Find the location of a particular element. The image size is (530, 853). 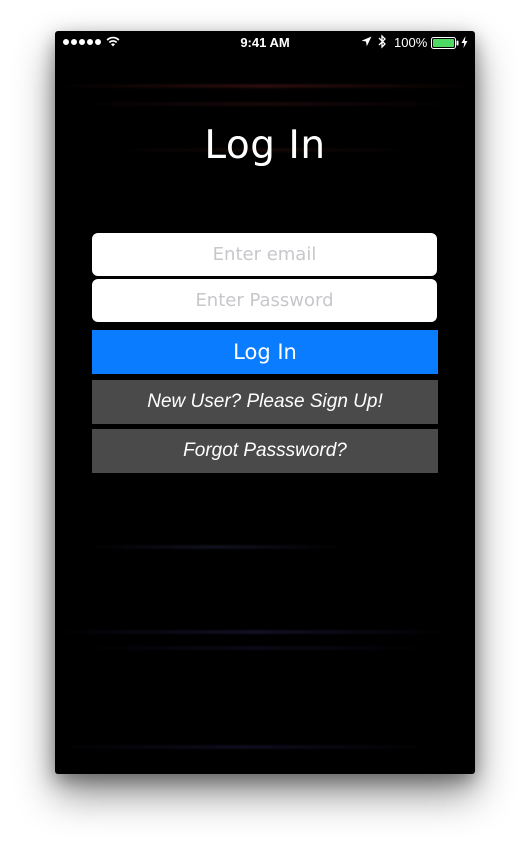

login-button: Log In is located at coordinates (265, 352).